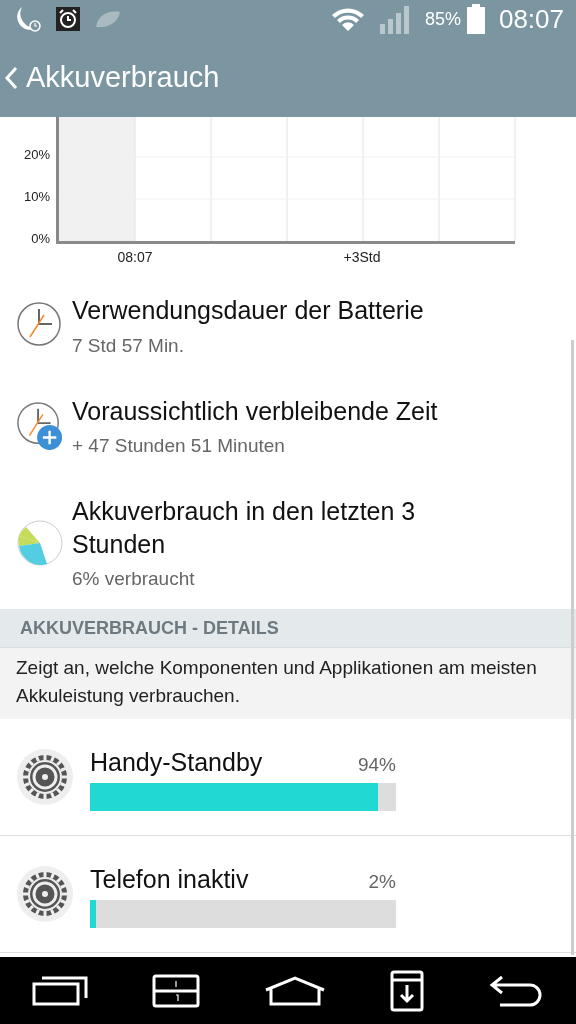  I want to click on pie-chart-icon, so click(40, 542).